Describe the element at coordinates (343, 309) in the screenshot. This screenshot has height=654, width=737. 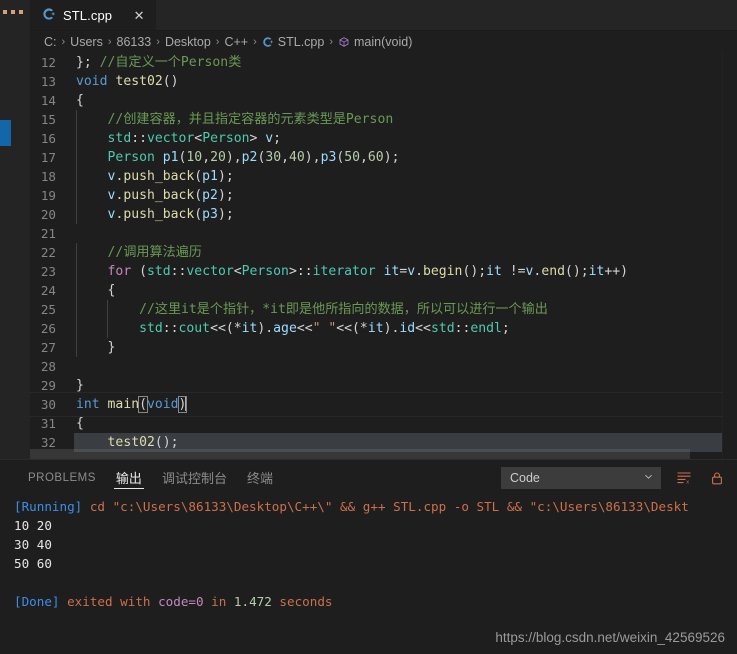
I see `code-token: //这里it是个指针，*it即是他所指向的数据，所以可以进行一个输出` at that location.